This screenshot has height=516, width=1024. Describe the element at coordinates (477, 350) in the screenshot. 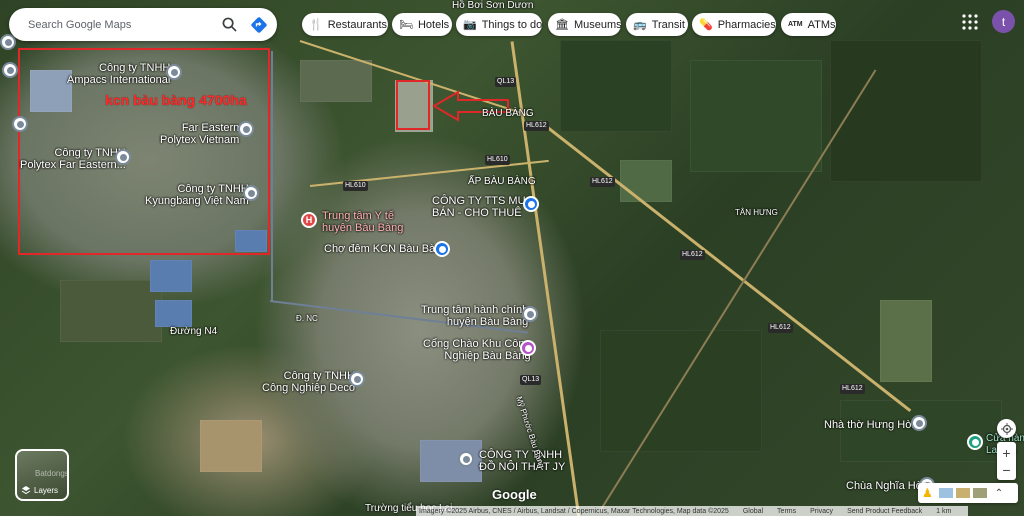

I see `place-label-gate: Cổng Chào Khu Công Nghiệp Bàu Bàng` at that location.